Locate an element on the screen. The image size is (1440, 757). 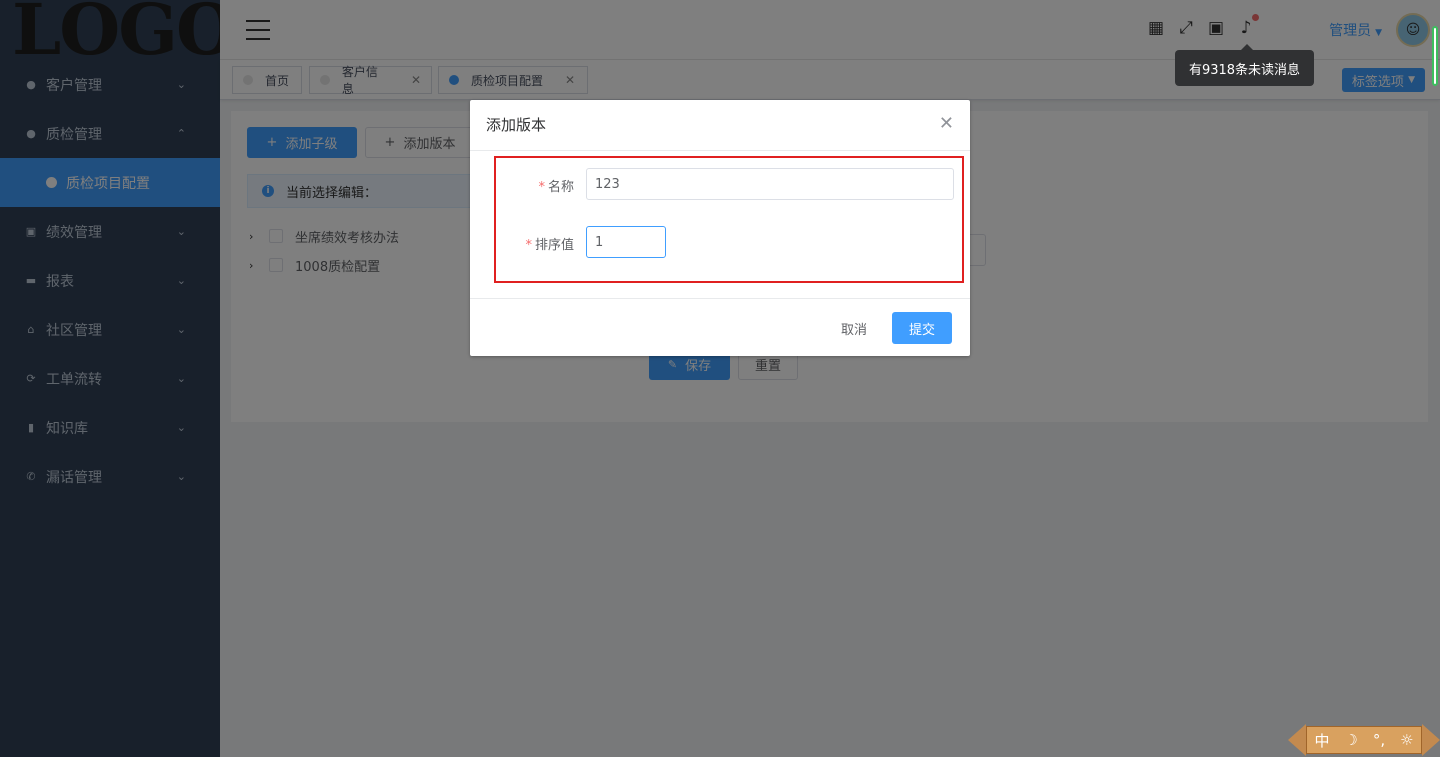
scrollbar is located at coordinates (1435, 56).